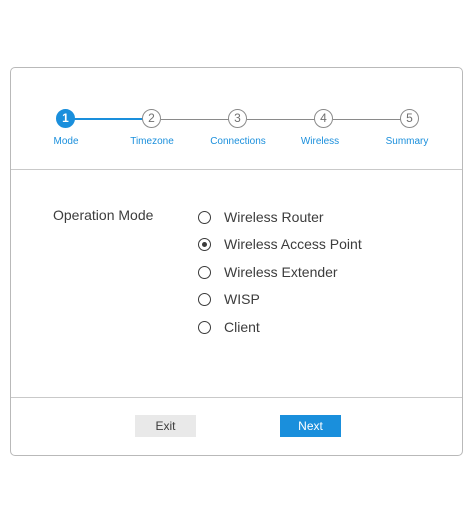 Image resolution: width=473 pixels, height=515 pixels. I want to click on mode-option-label: WISP, so click(242, 299).